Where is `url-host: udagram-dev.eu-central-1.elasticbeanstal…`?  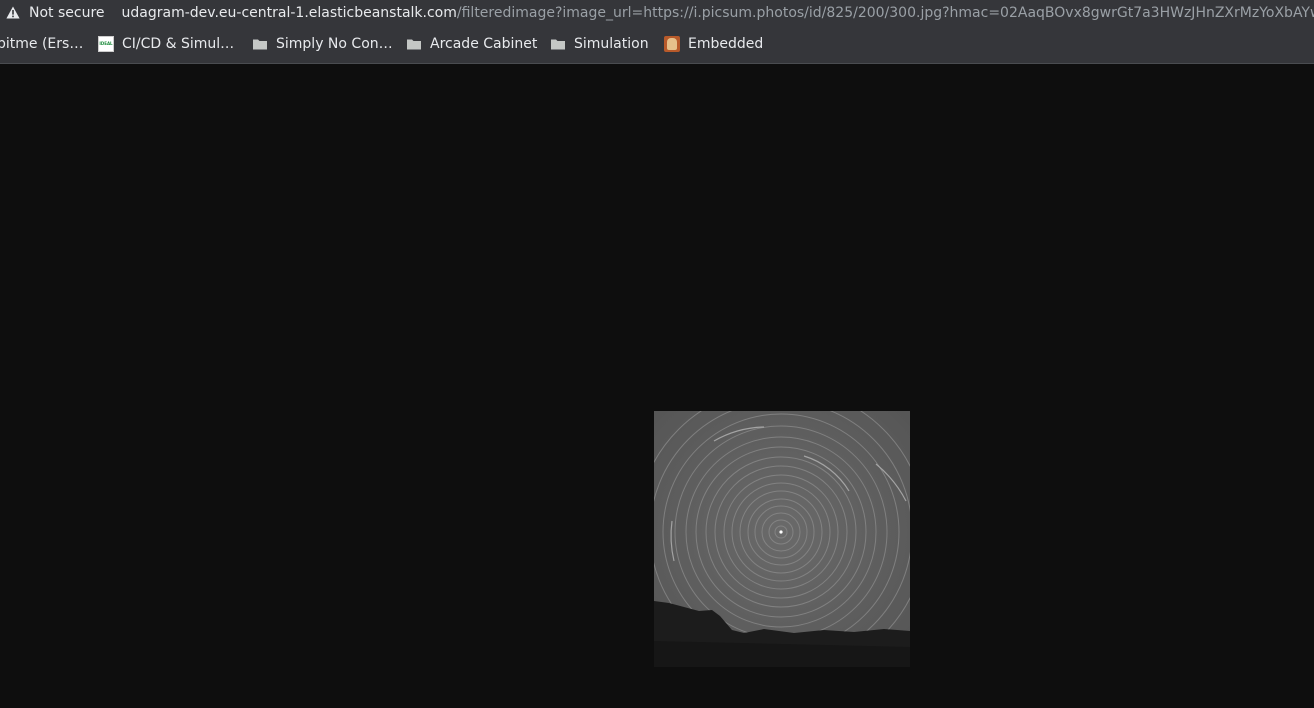
url-host: udagram-dev.eu-central-1.elasticbeanstal… is located at coordinates (289, 13).